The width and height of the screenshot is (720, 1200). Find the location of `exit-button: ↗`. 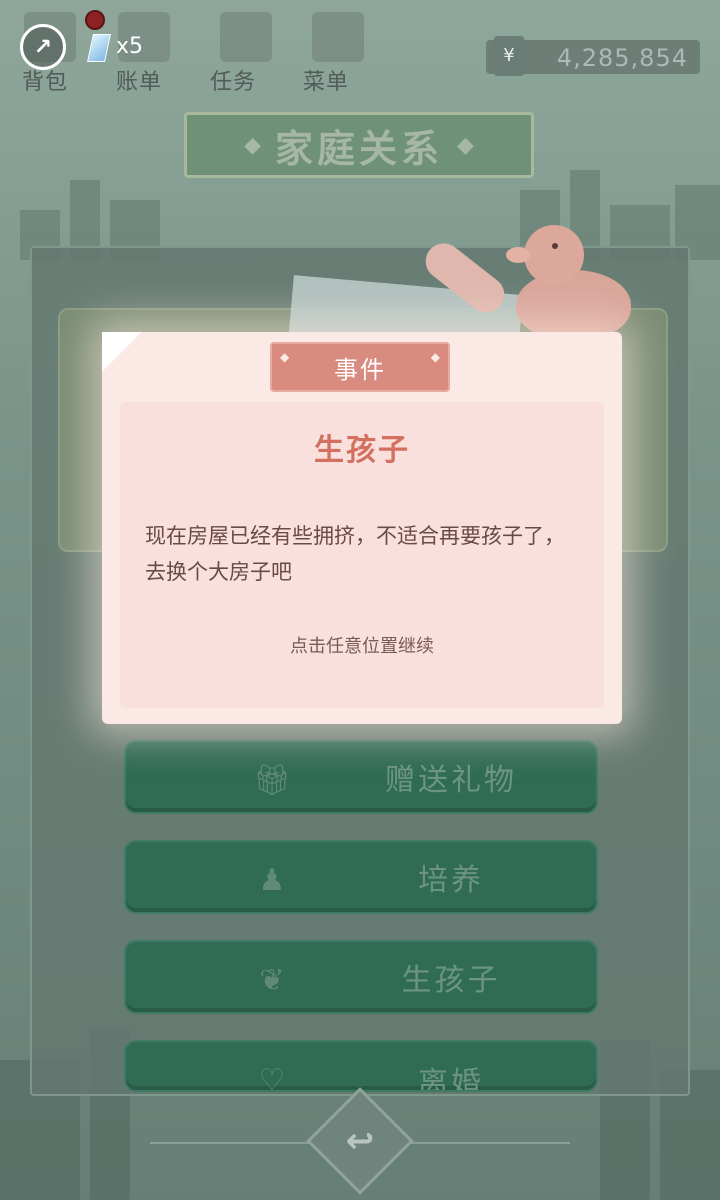

exit-button: ↗ is located at coordinates (43, 47).